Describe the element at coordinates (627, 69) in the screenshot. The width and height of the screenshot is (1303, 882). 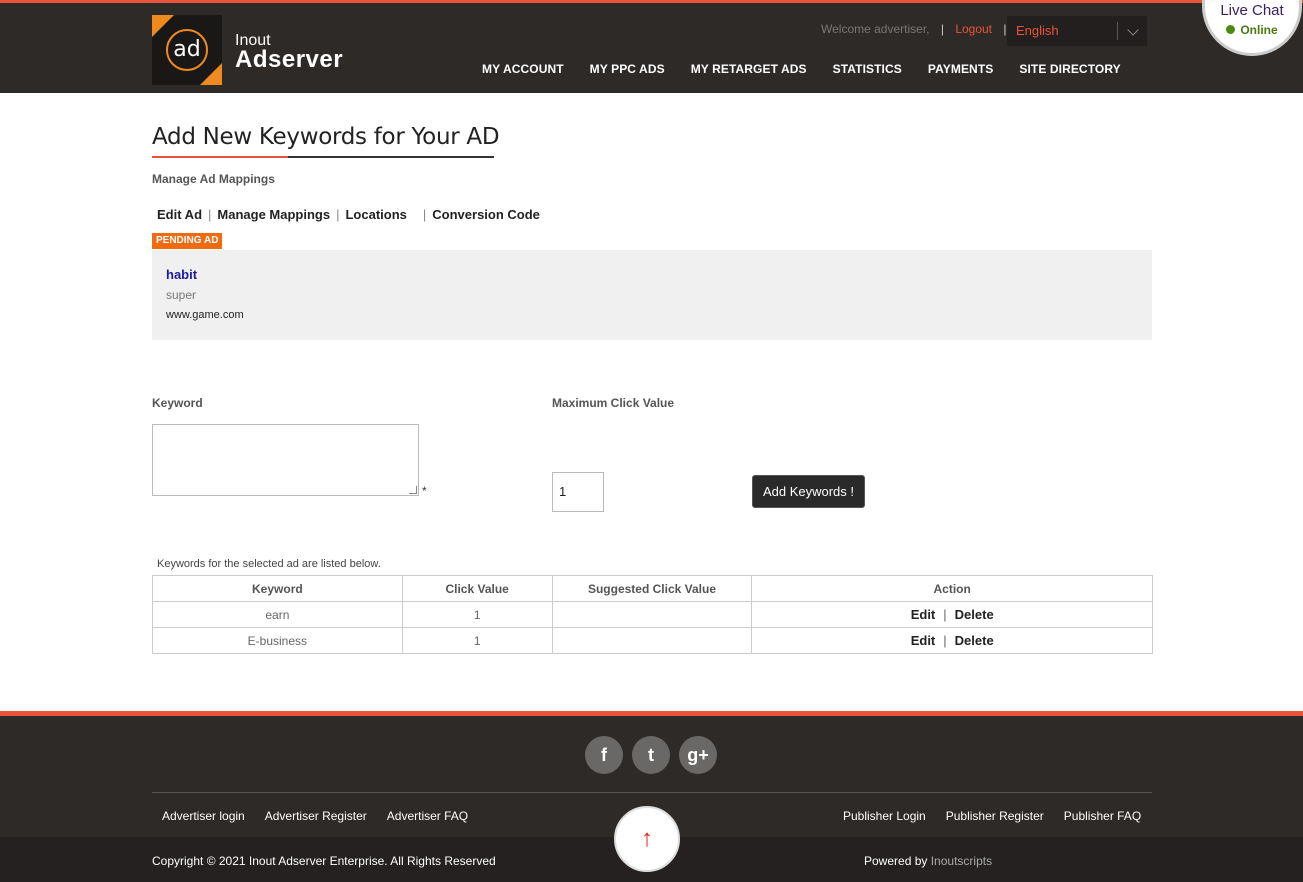
I see `nav-my-ppc-ads: MY PPC ADS` at that location.